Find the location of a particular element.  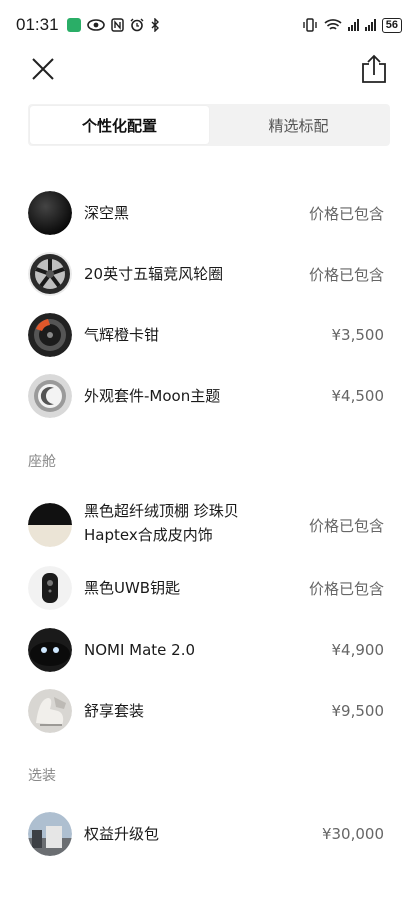

top-actions is located at coordinates (209, 70).